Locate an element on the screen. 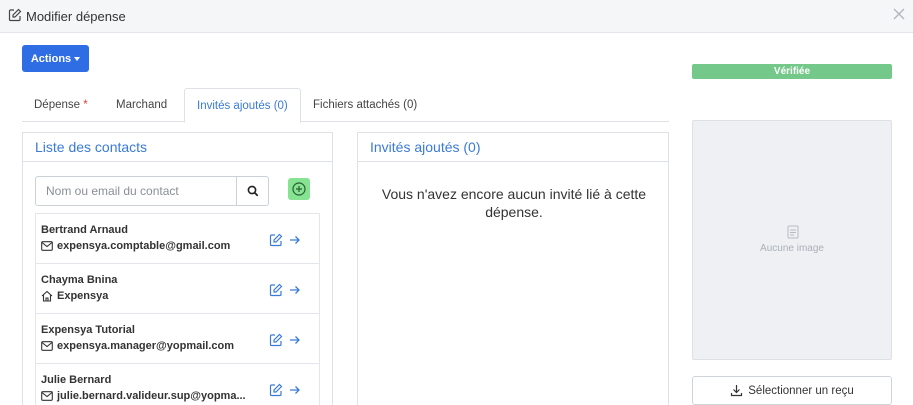 The height and width of the screenshot is (405, 913). home-icon is located at coordinates (47, 296).